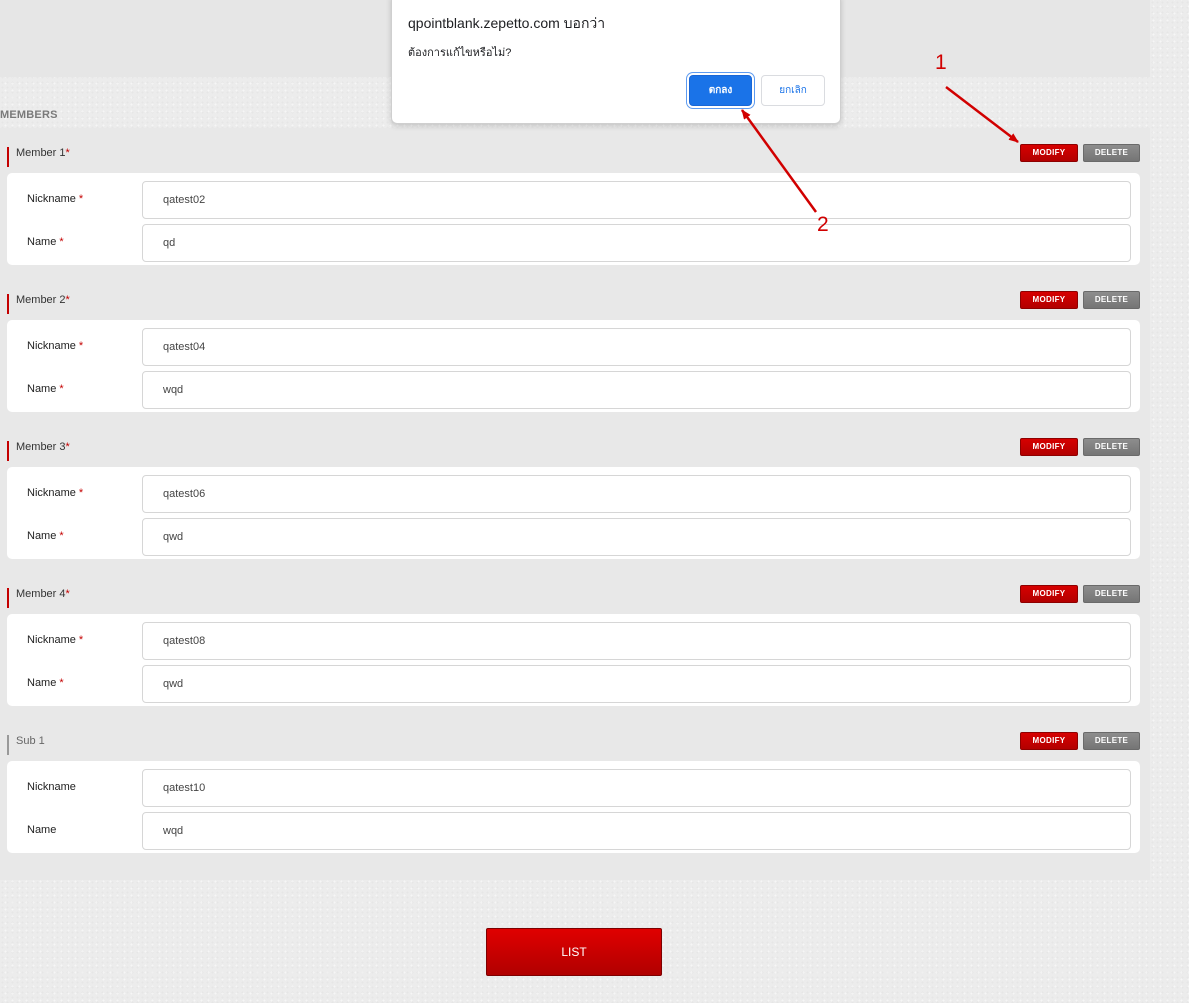 The height and width of the screenshot is (1003, 1189). I want to click on section-title: MEMBERS, so click(29, 115).